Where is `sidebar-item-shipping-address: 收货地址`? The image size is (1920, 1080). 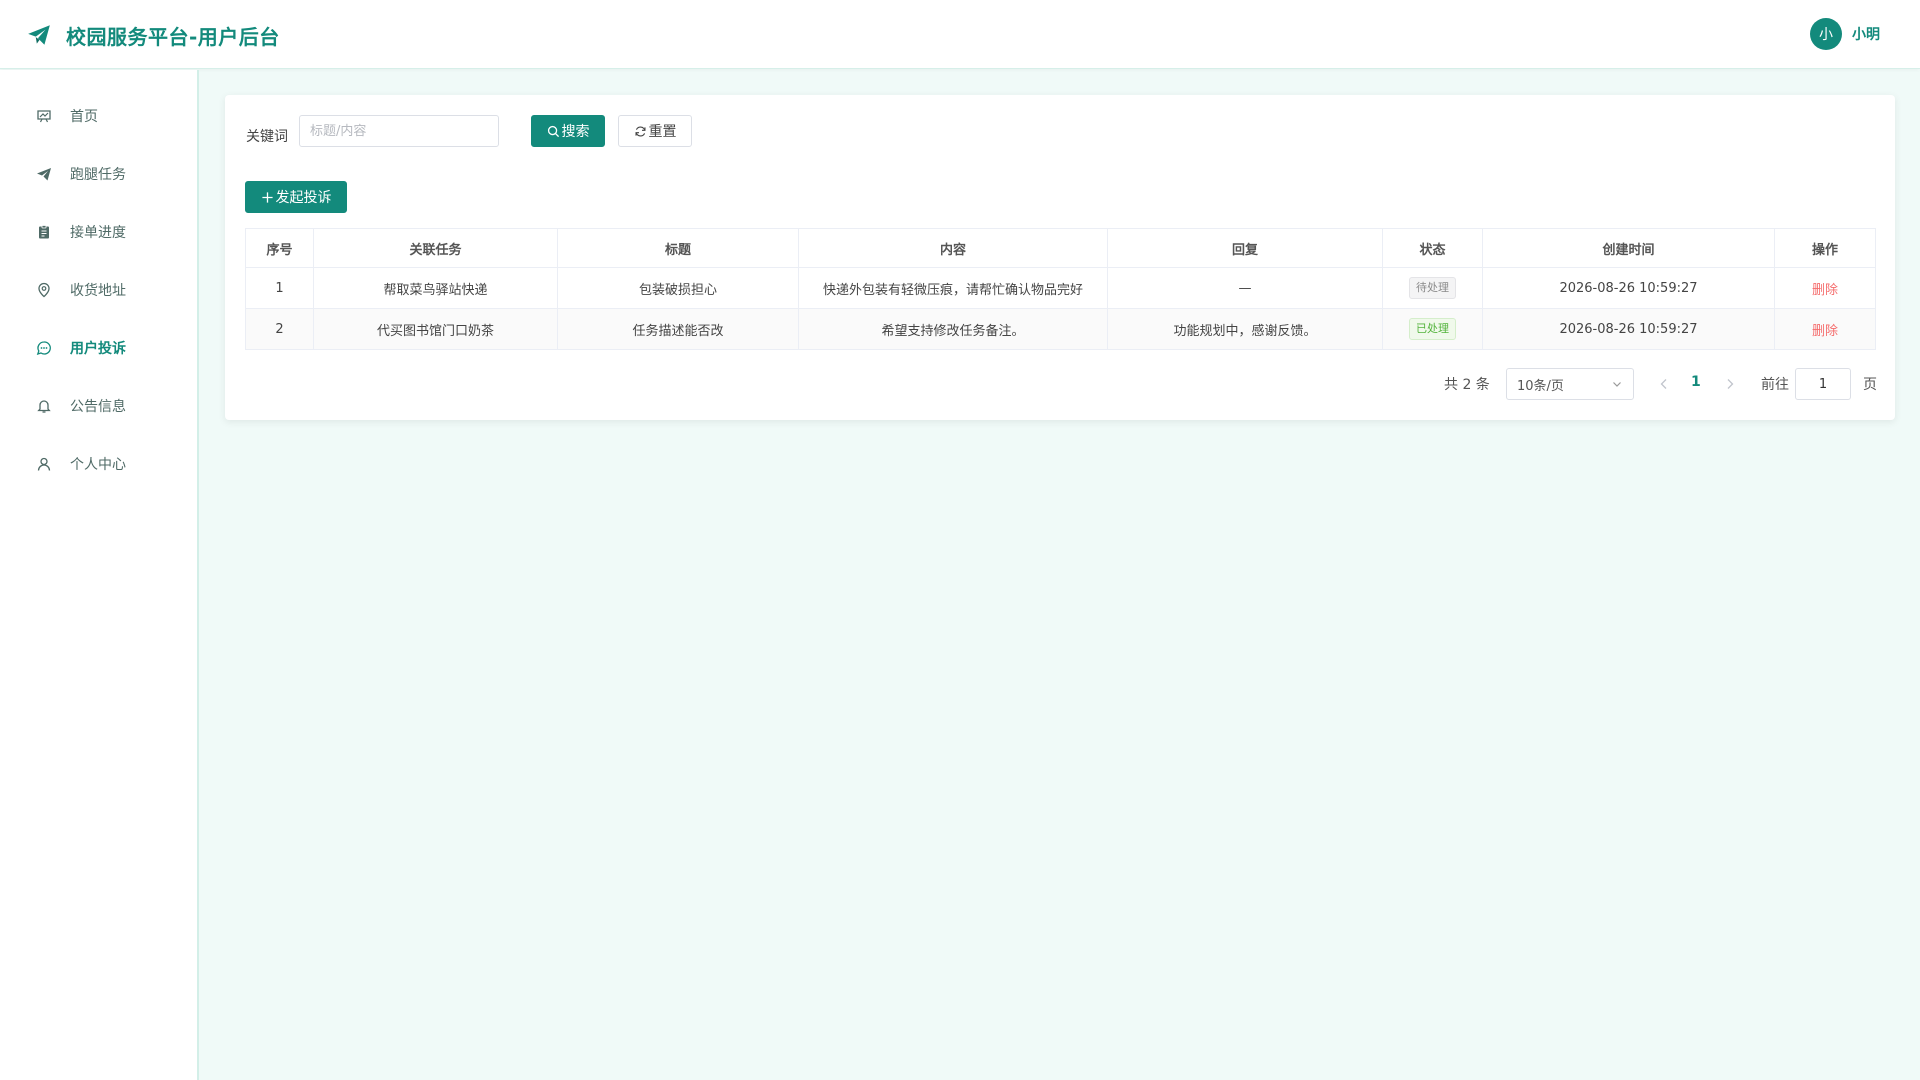
sidebar-item-shipping-address: 收货地址 is located at coordinates (98, 290).